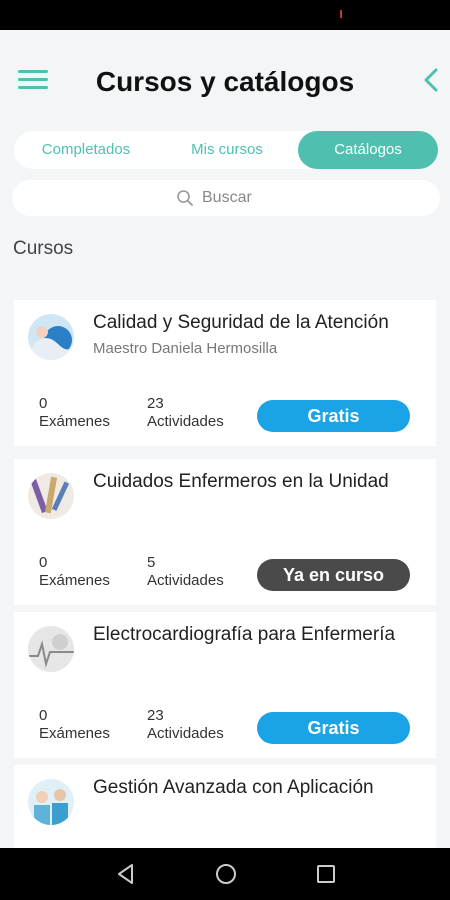 The height and width of the screenshot is (900, 450). Describe the element at coordinates (244, 634) in the screenshot. I see `course-title: Electrocardiografía para Enfermería` at that location.